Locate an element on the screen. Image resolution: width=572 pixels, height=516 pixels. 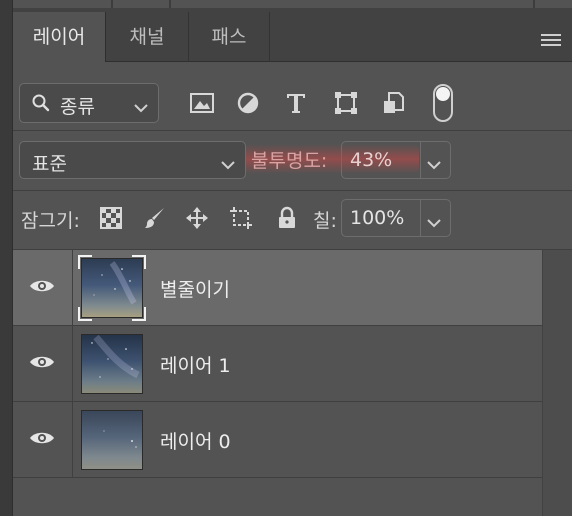
filter-kind-select: 종류 is located at coordinates (89, 103).